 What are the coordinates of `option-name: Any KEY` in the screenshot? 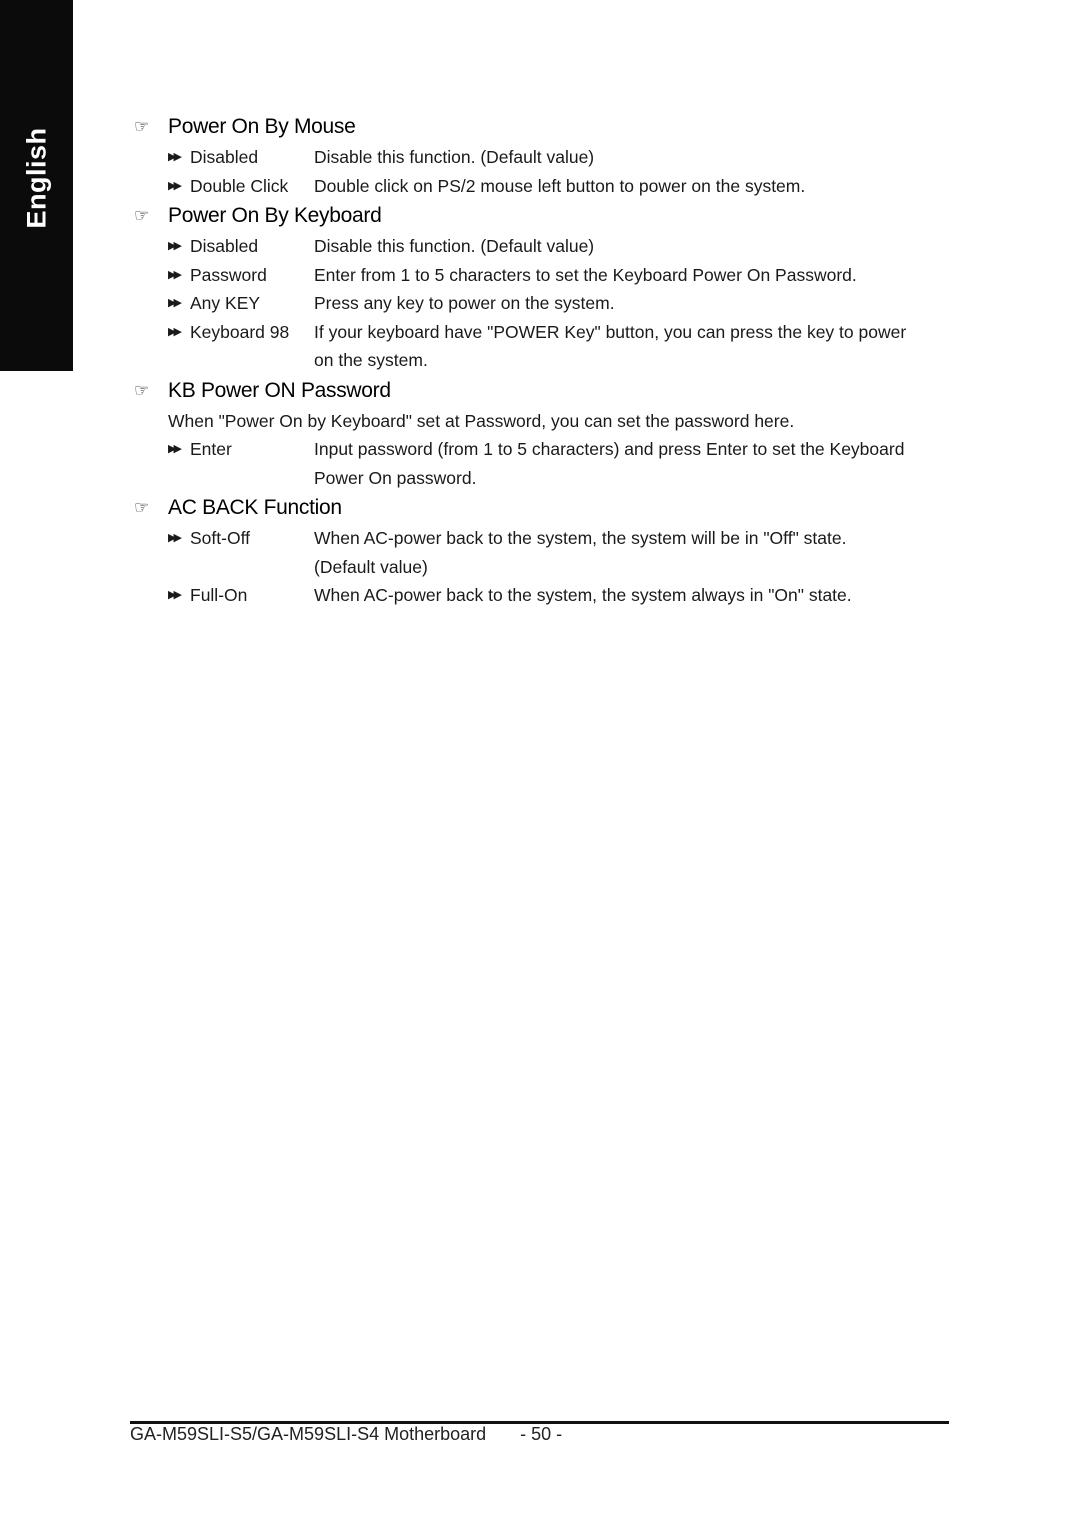 It's located at (225, 303).